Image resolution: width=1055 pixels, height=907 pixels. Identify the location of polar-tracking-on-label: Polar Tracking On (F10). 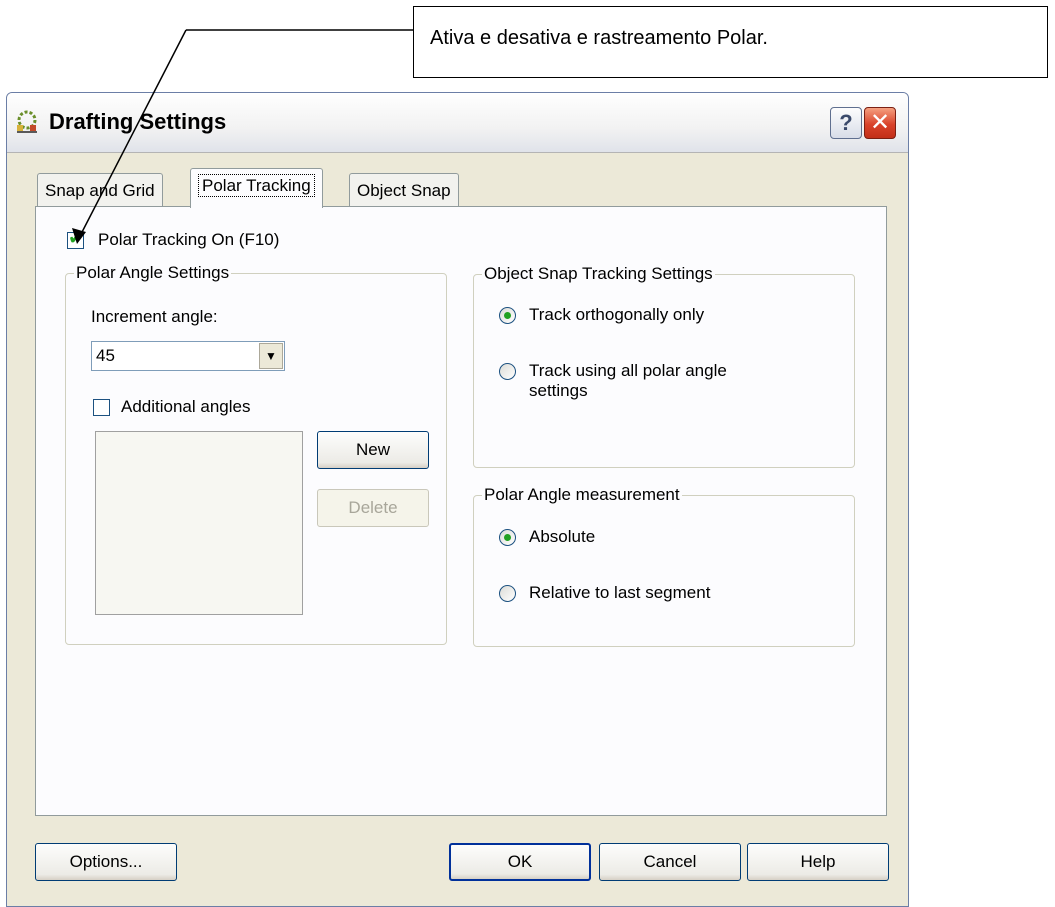
(188, 240).